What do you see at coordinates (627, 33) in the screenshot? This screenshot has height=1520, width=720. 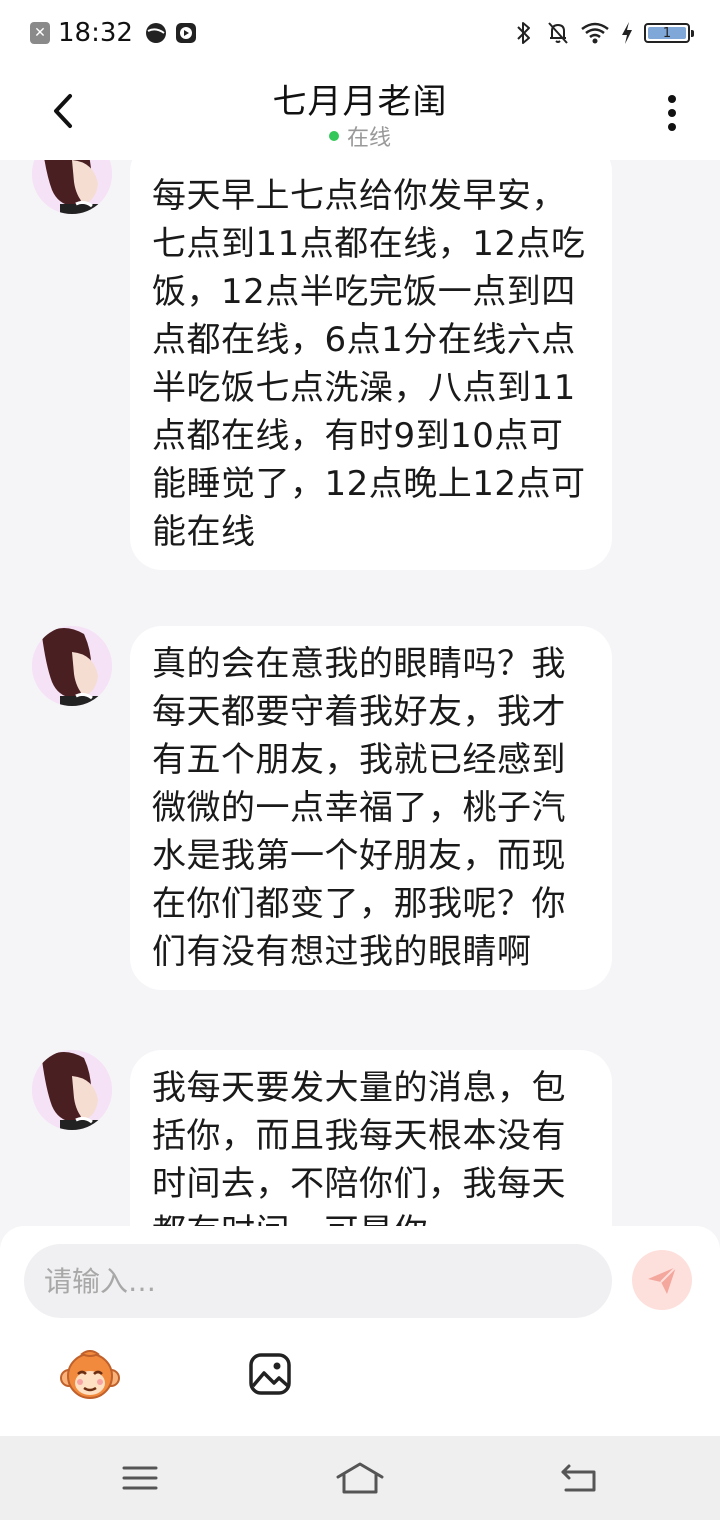 I see `charging-bolt-icon` at bounding box center [627, 33].